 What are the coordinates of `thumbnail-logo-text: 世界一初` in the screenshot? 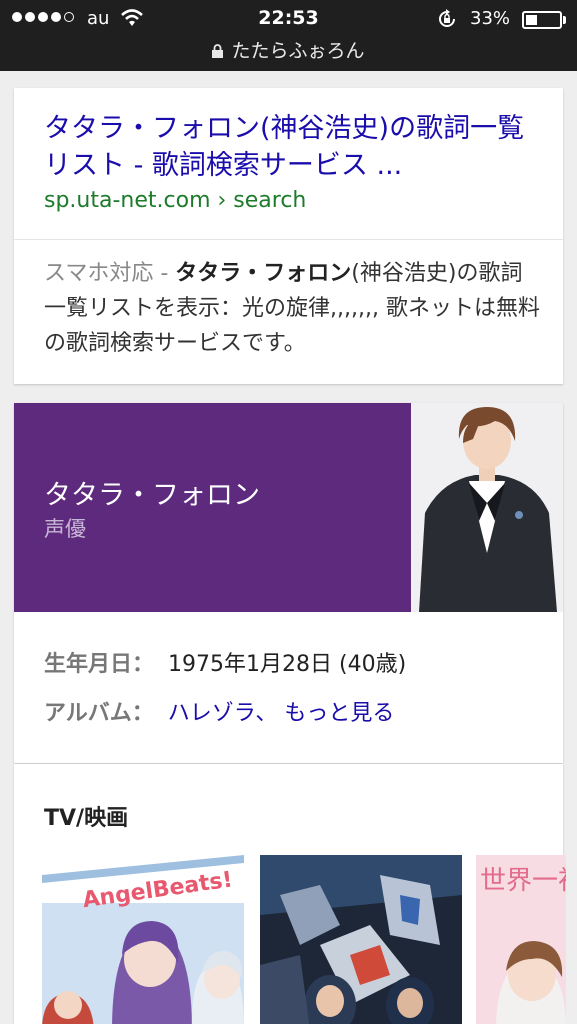 It's located at (523, 881).